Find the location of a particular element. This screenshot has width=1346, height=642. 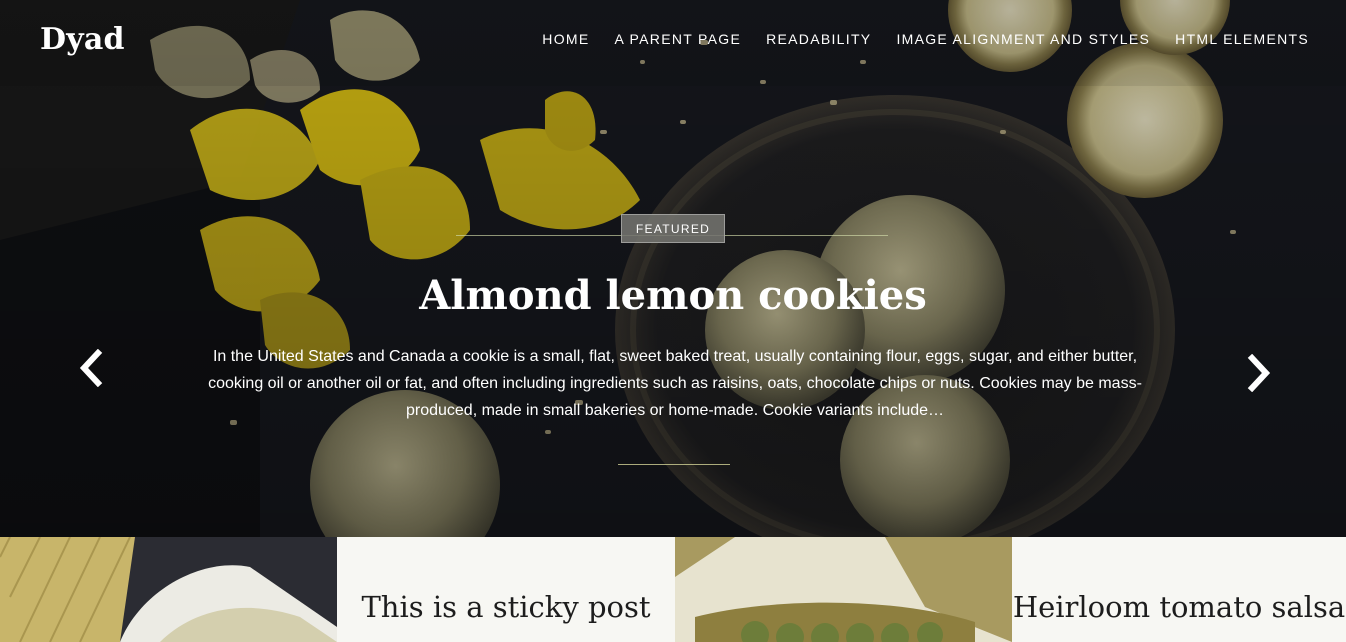

slider-prev-button is located at coordinates (91, 368).